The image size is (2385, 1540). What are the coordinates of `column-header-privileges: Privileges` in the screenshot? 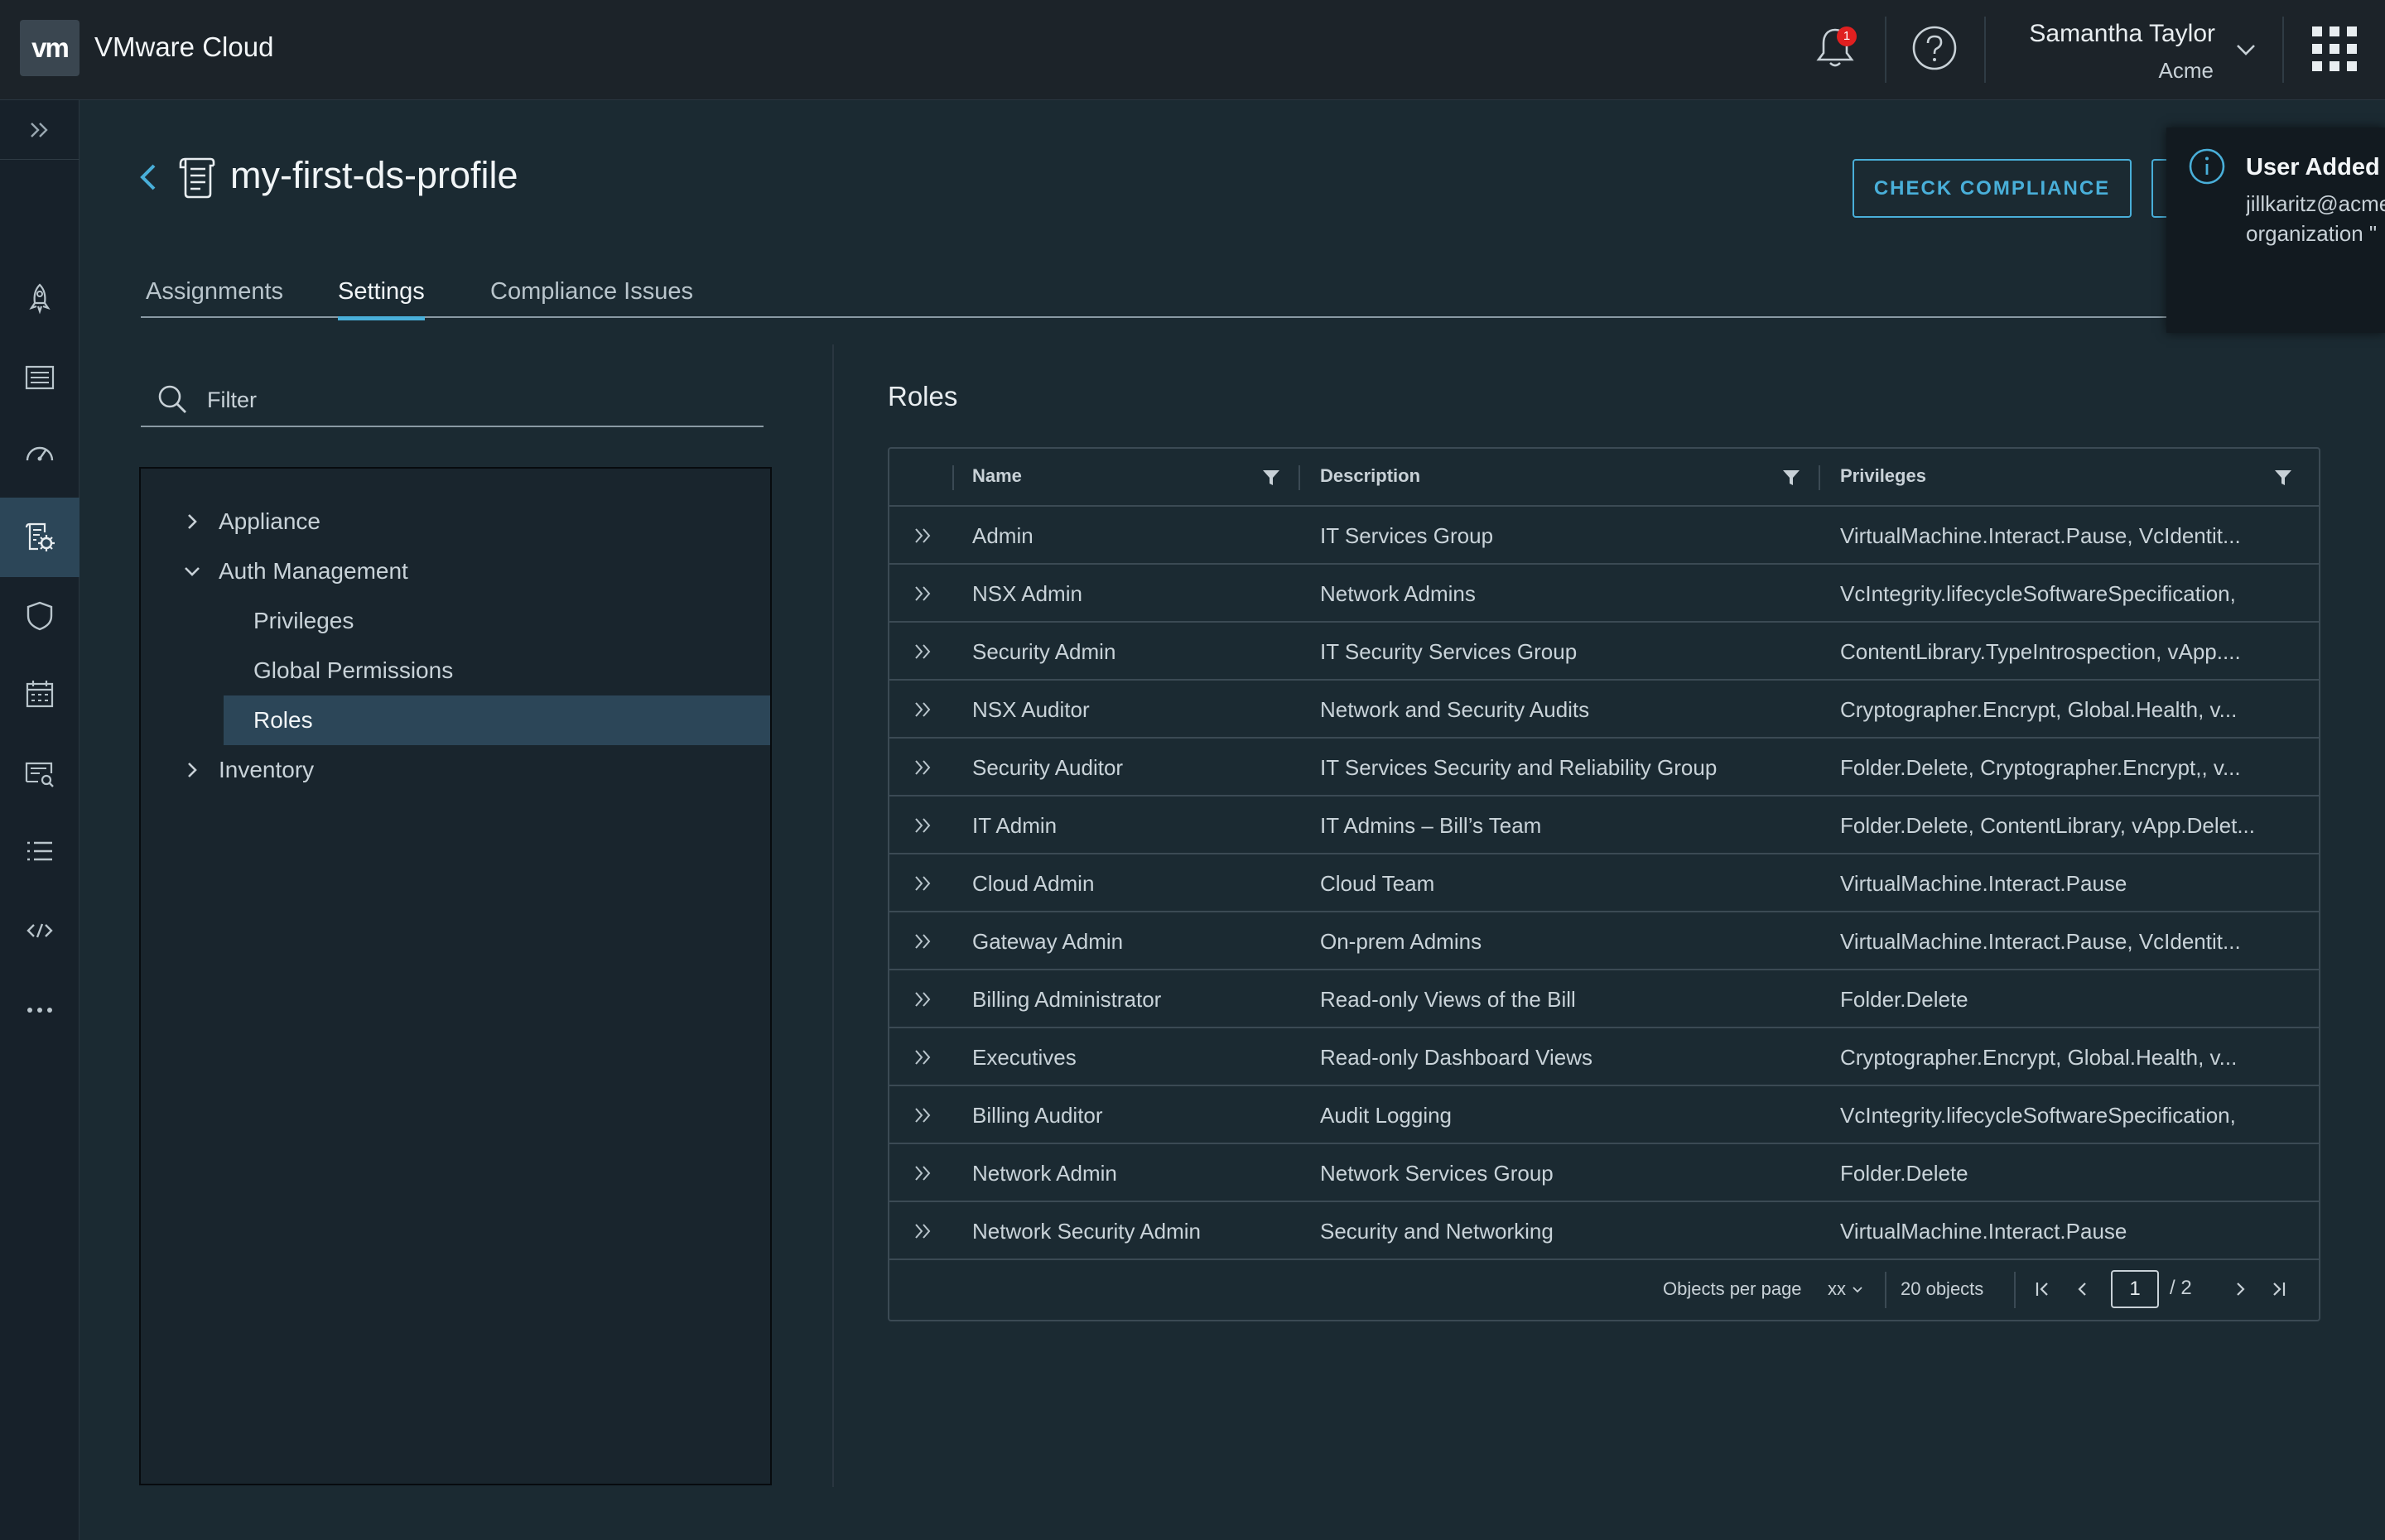 It's located at (1883, 476).